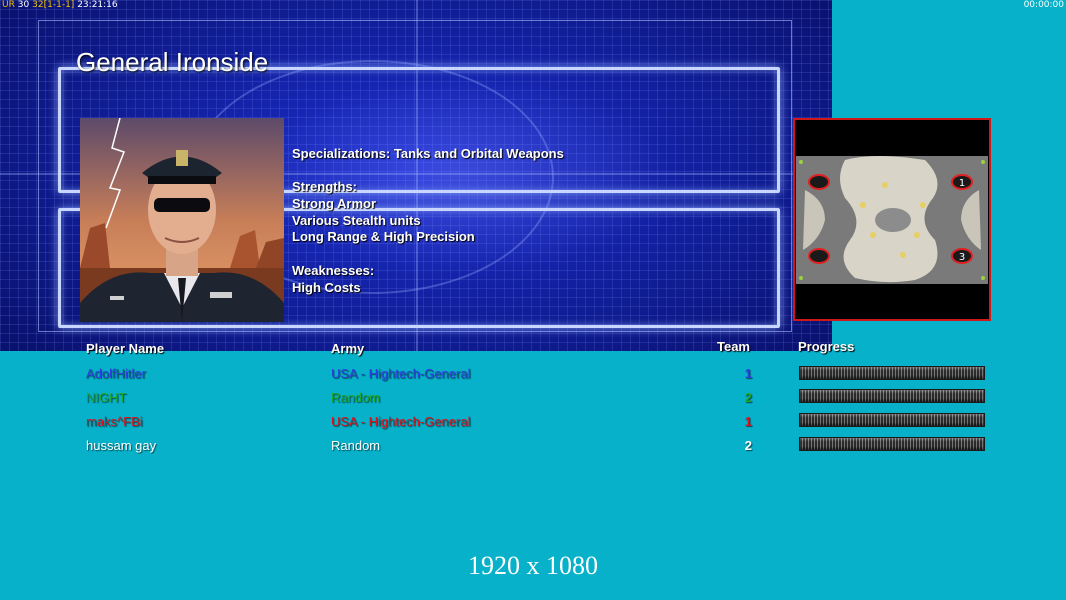 This screenshot has height=600, width=1066. I want to click on hud-value-b: 32, so click(38, 5).